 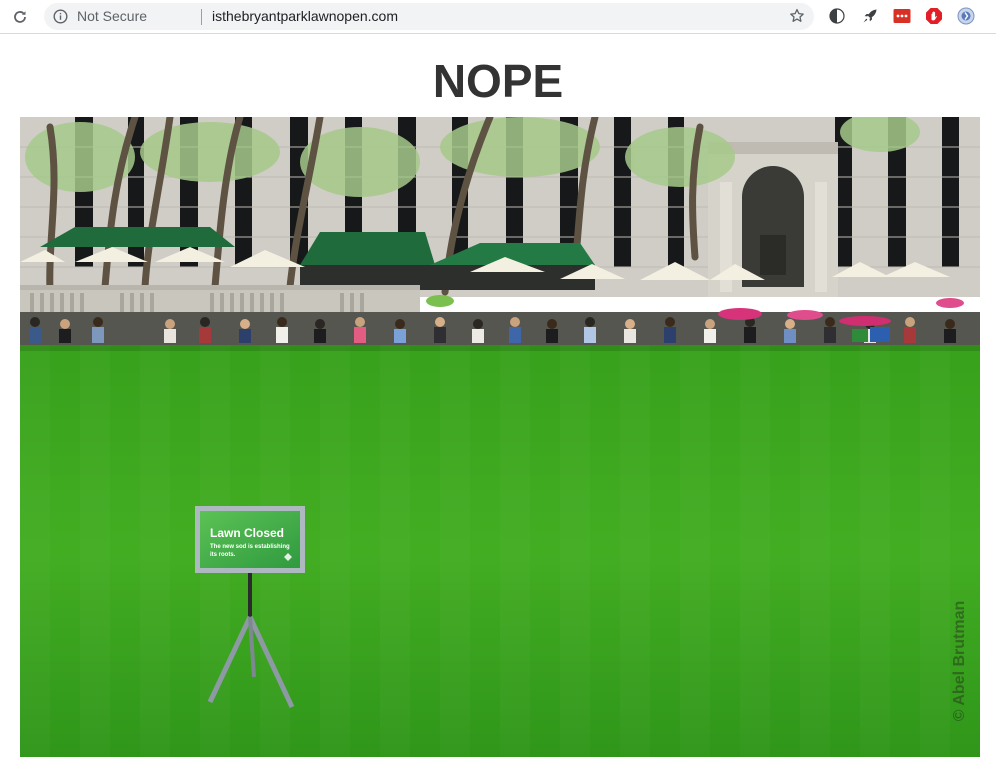 I want to click on url-text: isthebryantparklawnopen.com, so click(x=305, y=16).